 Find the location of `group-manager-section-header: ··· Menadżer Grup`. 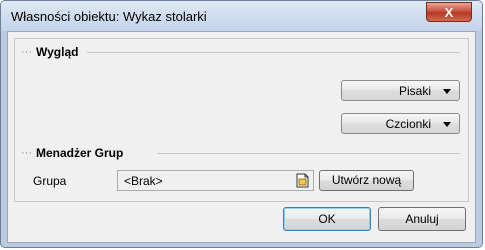

group-manager-section-header: ··· Menadżer Grup is located at coordinates (72, 153).